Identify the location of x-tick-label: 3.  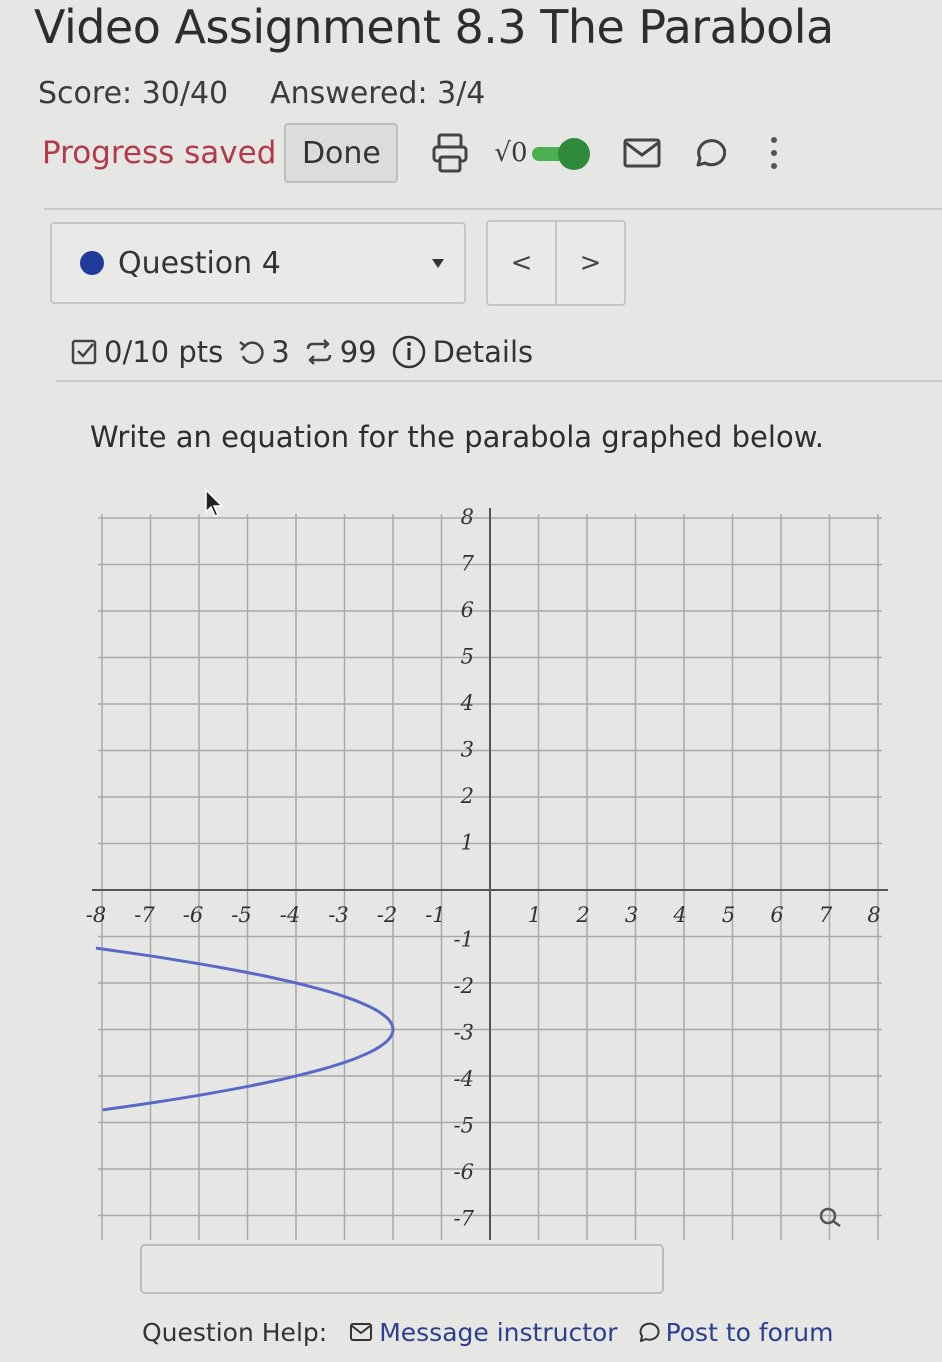
(631, 915).